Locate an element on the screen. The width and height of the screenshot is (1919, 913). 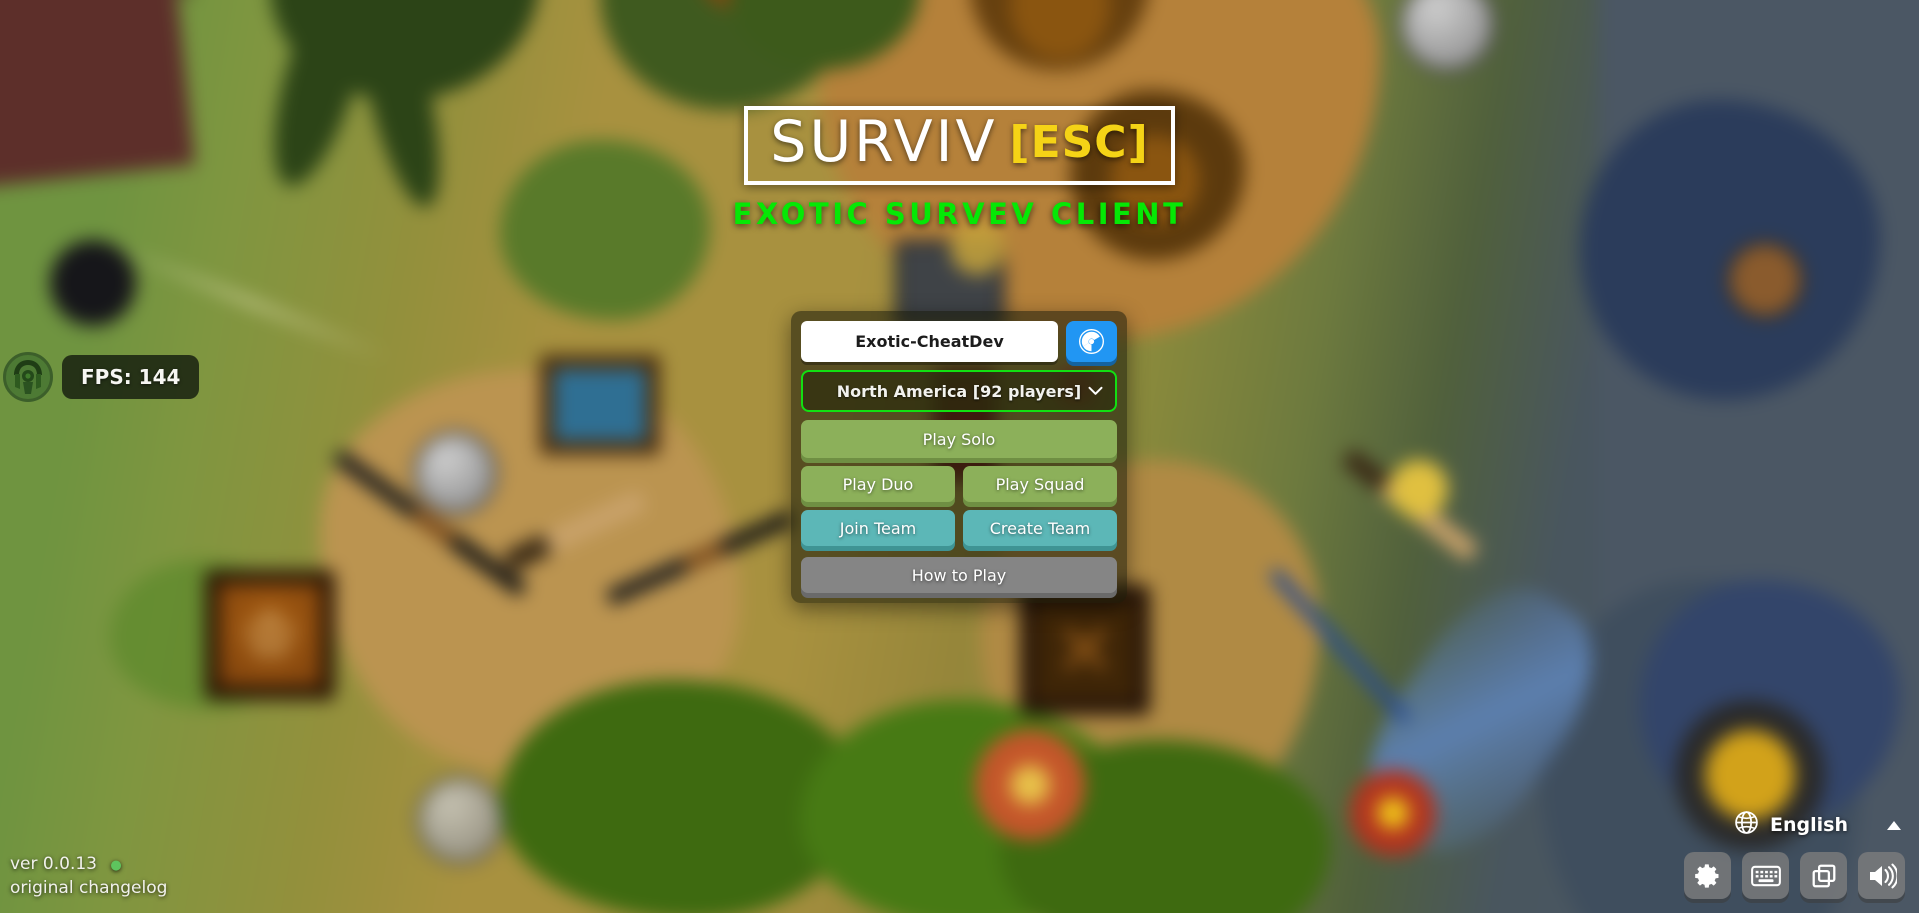
keybinds-button is located at coordinates (1765, 875).